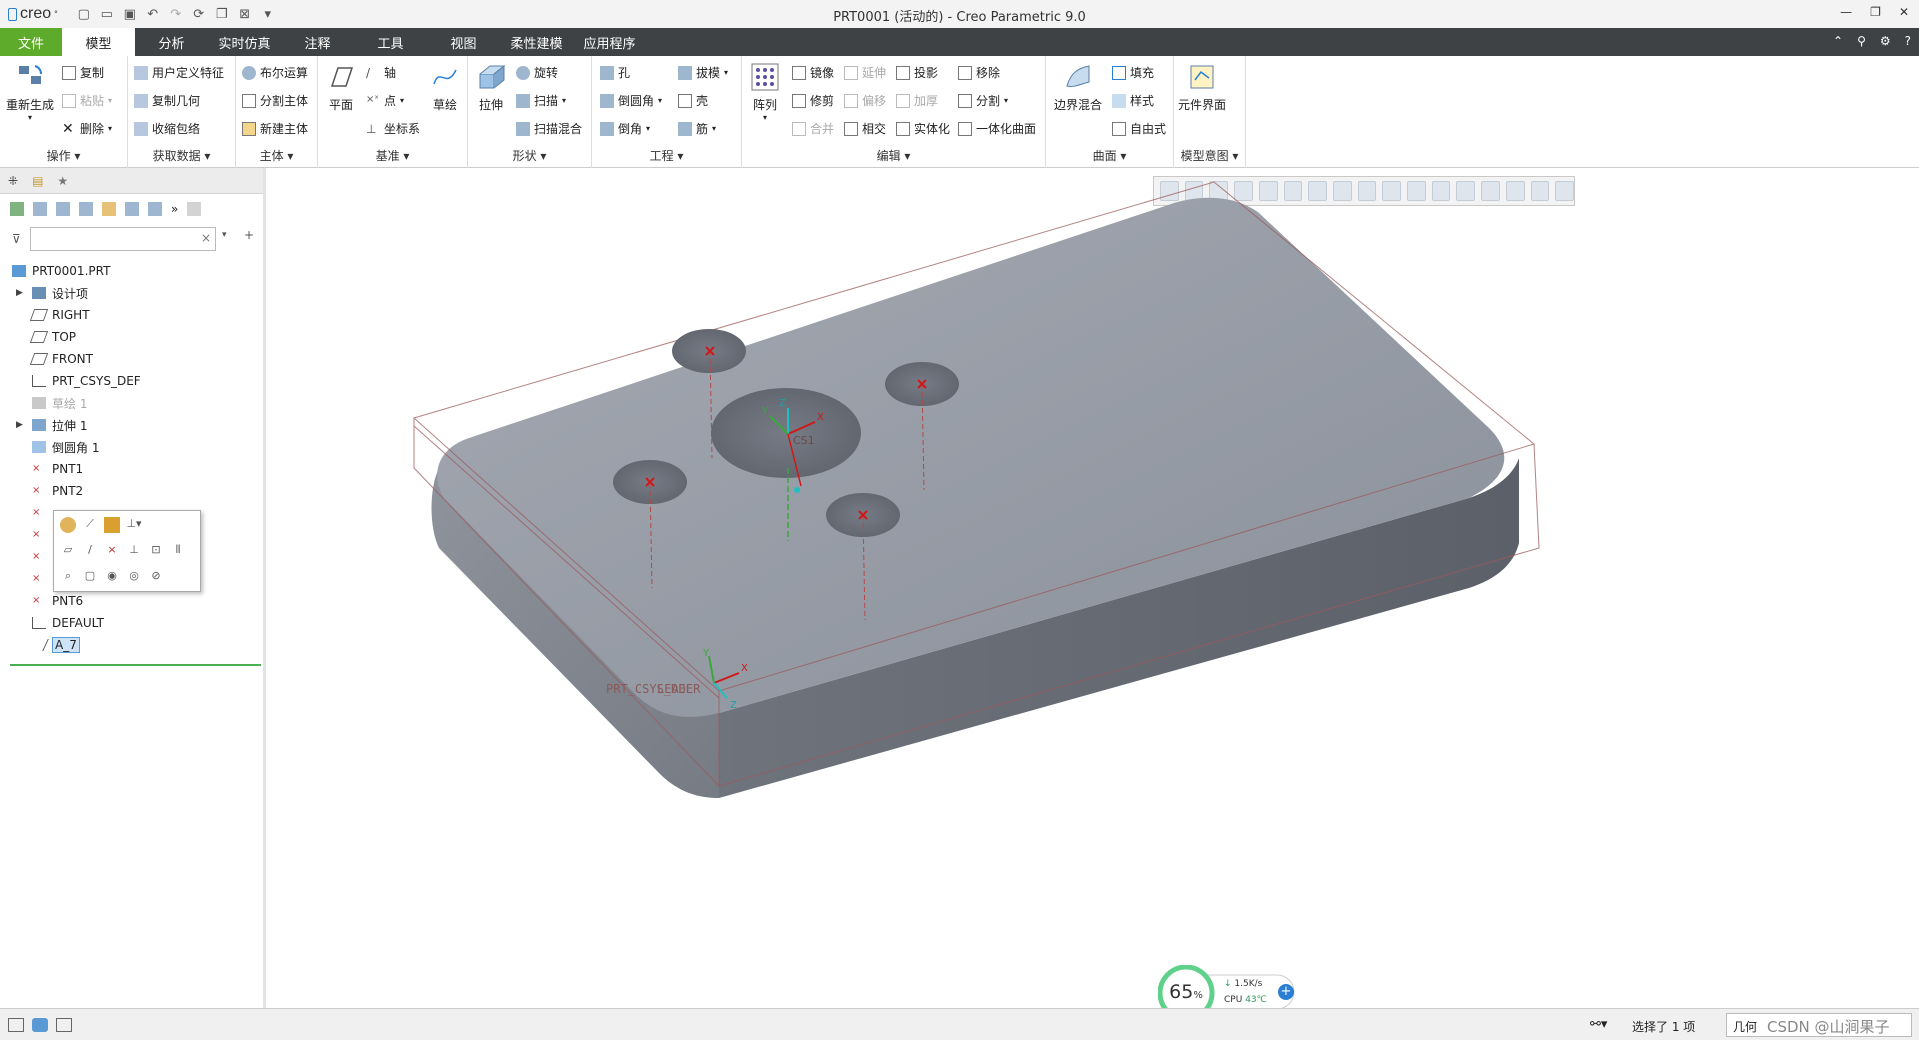 Image resolution: width=1919 pixels, height=1040 pixels. Describe the element at coordinates (131, 645) in the screenshot. I see `tree-item: A_7` at that location.